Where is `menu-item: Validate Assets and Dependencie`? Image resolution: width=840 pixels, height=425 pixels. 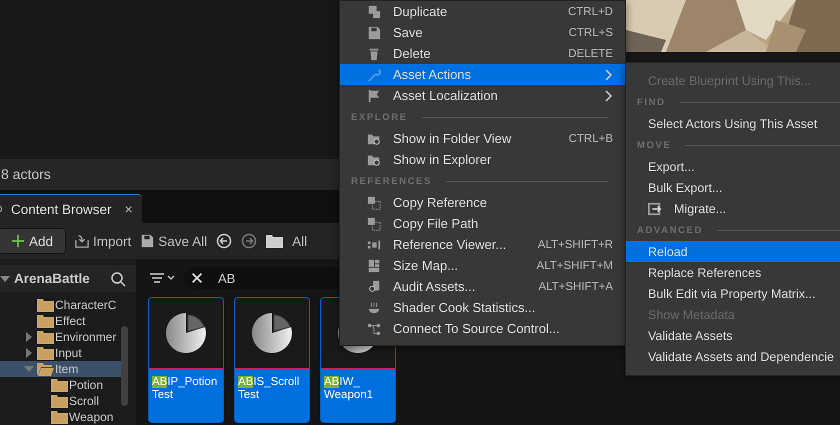 menu-item: Validate Assets and Dependencie is located at coordinates (733, 356).